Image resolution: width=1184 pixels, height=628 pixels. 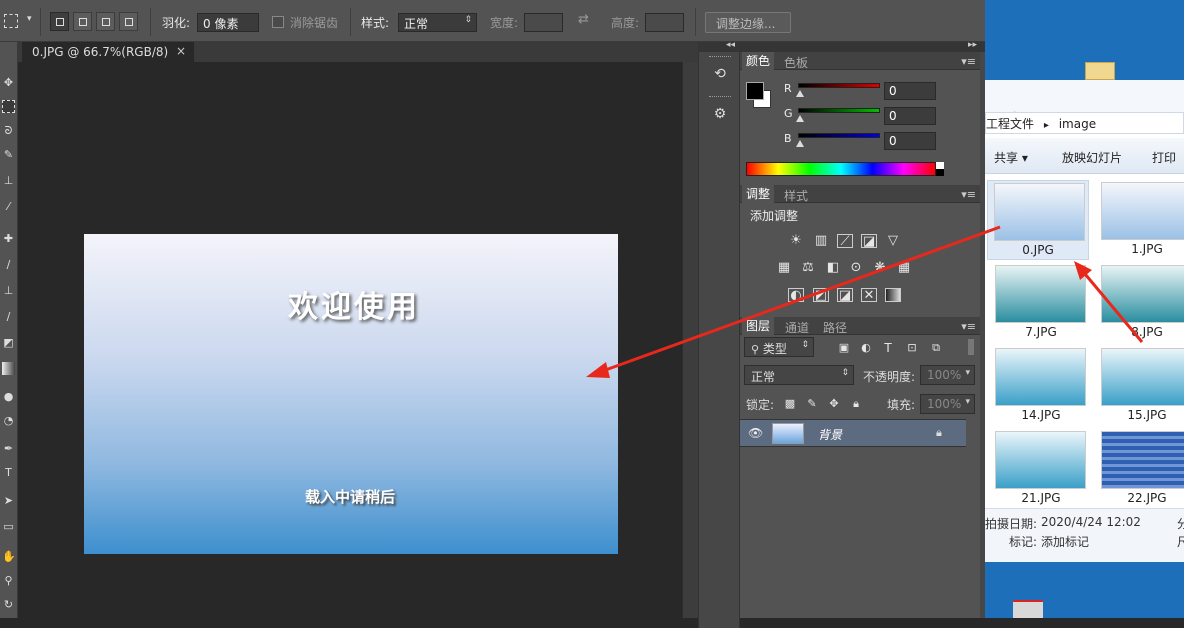 What do you see at coordinates (972, 45) in the screenshot?
I see `collapse-right-icon: ▸▸` at bounding box center [972, 45].